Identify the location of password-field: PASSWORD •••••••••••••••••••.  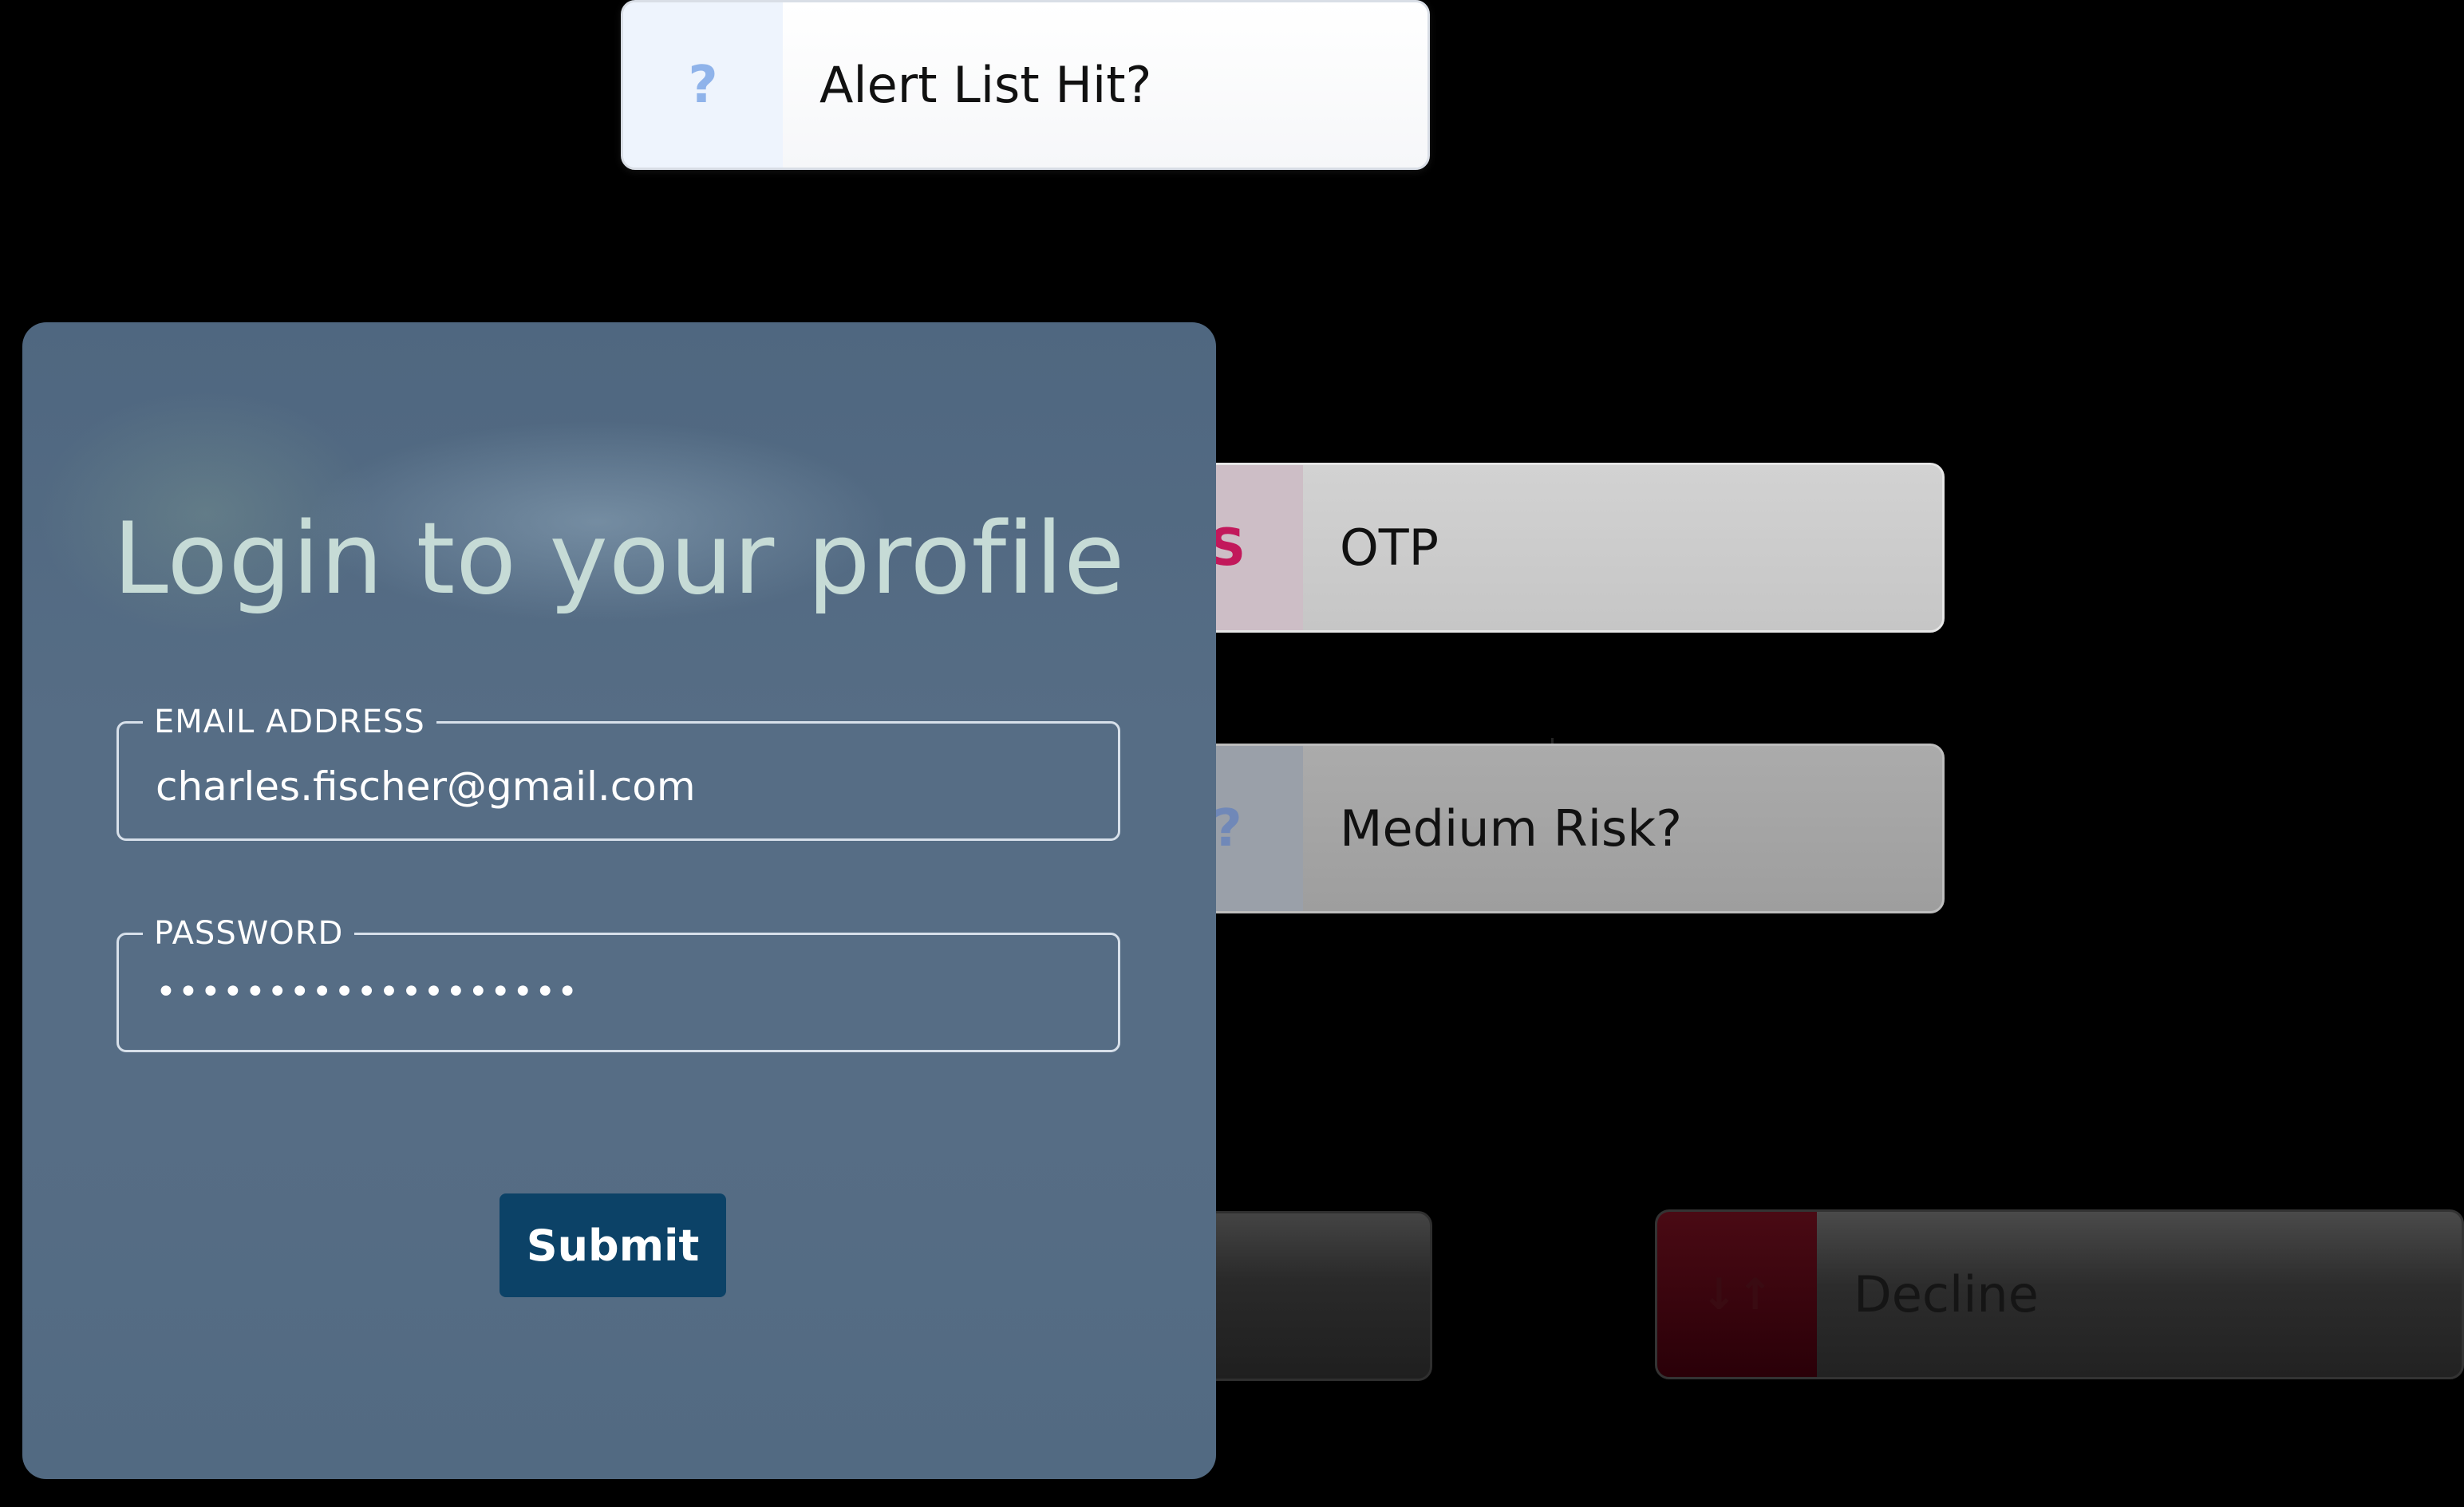
(618, 983).